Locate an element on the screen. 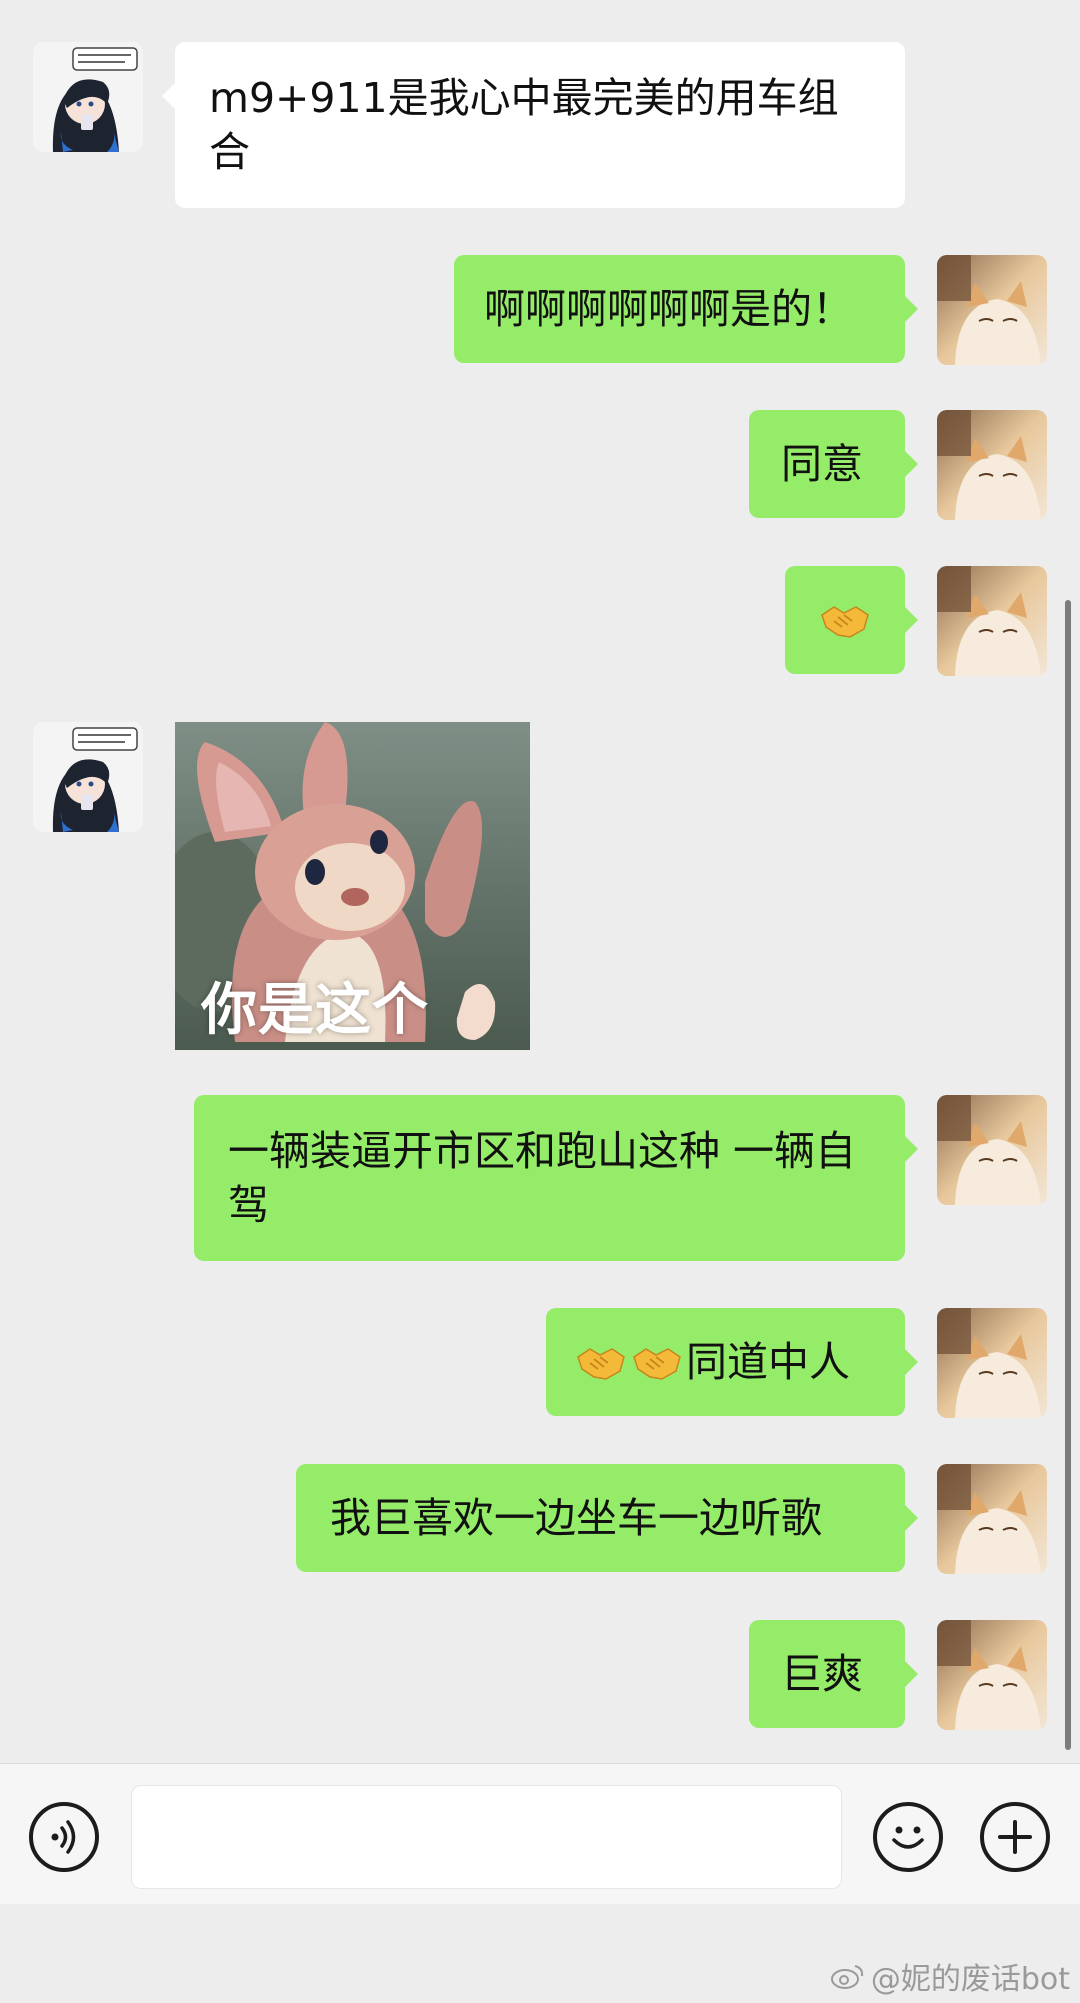 This screenshot has height=2003, width=1080. message-text: 我巨喜欢一边坐车一边听歌 is located at coordinates (576, 1518).